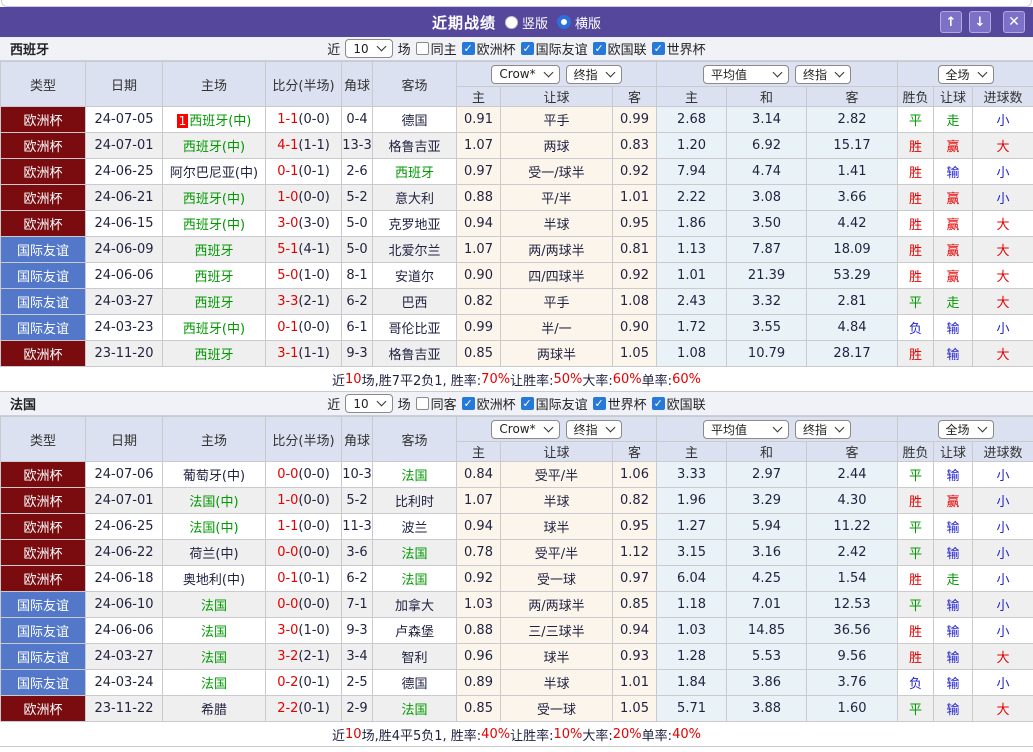 The image size is (1033, 752). I want to click on col-handicap: 让球, so click(556, 96).